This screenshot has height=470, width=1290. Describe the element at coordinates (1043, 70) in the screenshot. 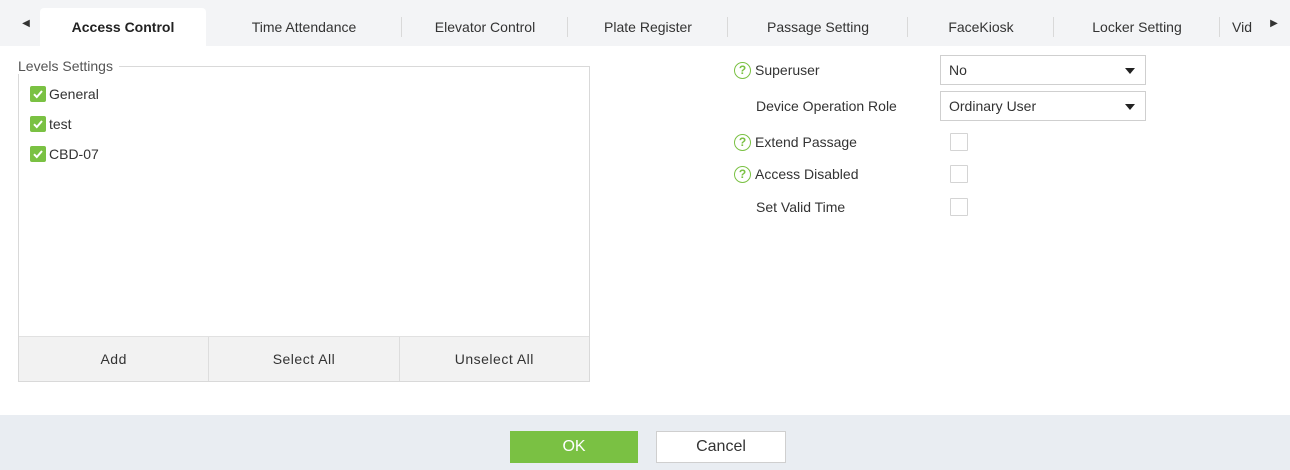

I see `superuser-select: No` at that location.